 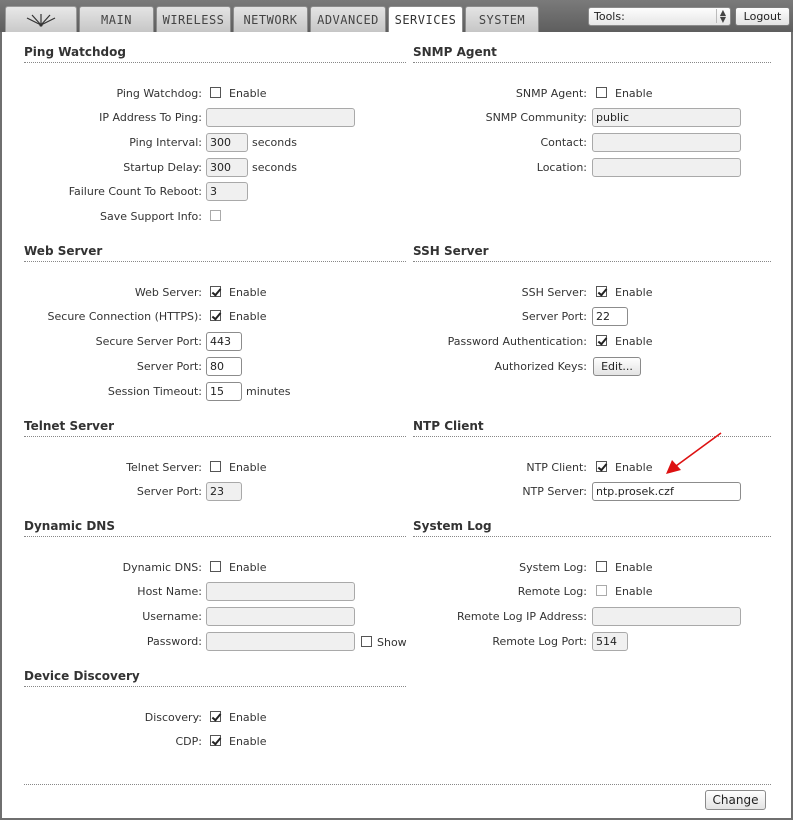 What do you see at coordinates (116, 19) in the screenshot?
I see `tab-main: MAIN` at bounding box center [116, 19].